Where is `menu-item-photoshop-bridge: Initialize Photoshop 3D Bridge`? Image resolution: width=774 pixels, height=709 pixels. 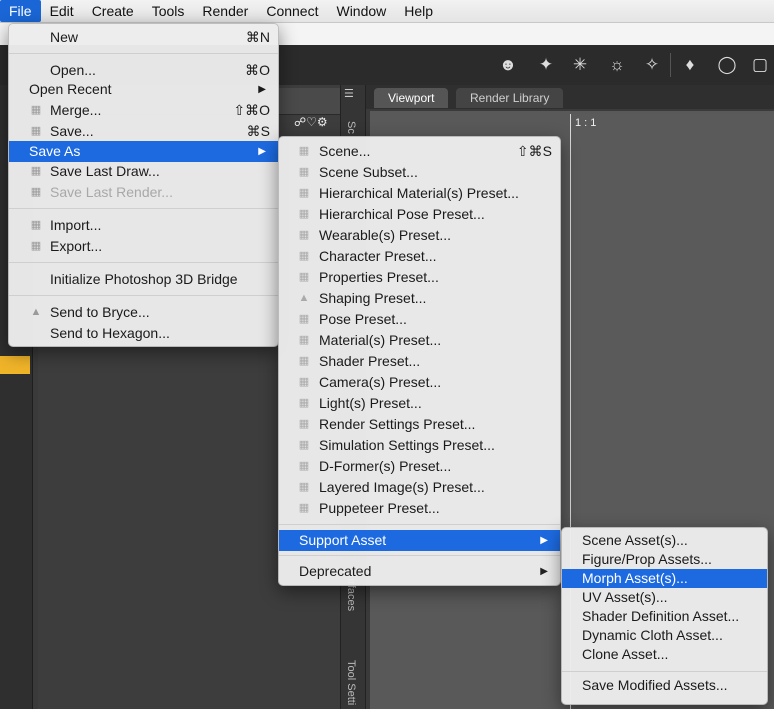 menu-item-photoshop-bridge: Initialize Photoshop 3D Bridge is located at coordinates (143, 279).